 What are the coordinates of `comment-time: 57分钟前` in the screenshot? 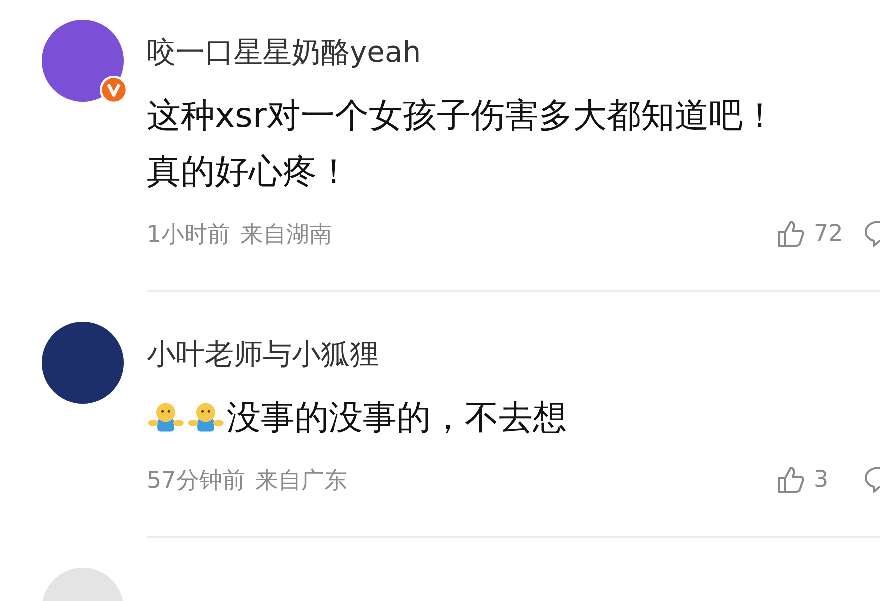 It's located at (196, 481).